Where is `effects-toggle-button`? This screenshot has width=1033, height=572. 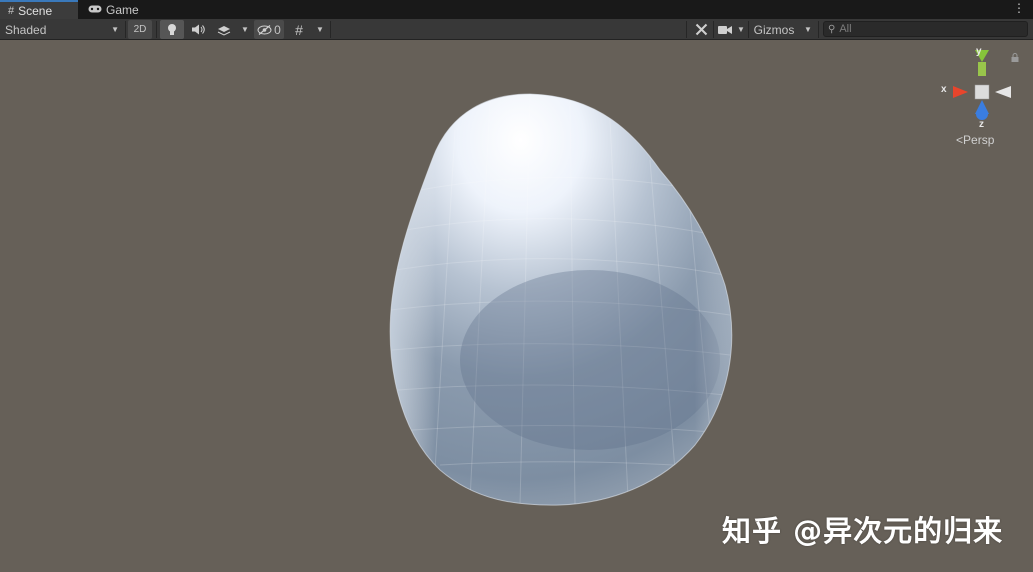
effects-toggle-button is located at coordinates (224, 29).